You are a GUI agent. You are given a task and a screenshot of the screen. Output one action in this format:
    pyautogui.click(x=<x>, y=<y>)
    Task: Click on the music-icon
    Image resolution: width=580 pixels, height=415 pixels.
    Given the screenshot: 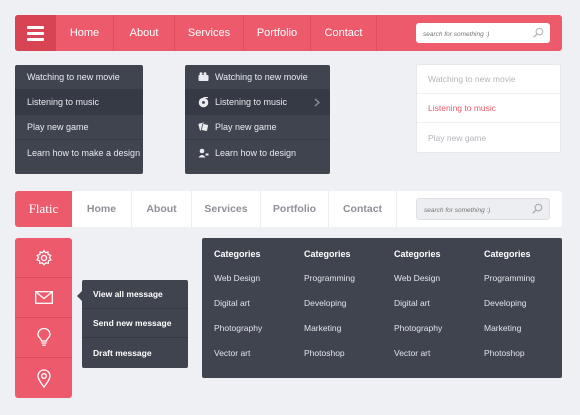 What is the action you would take?
    pyautogui.click(x=203, y=102)
    